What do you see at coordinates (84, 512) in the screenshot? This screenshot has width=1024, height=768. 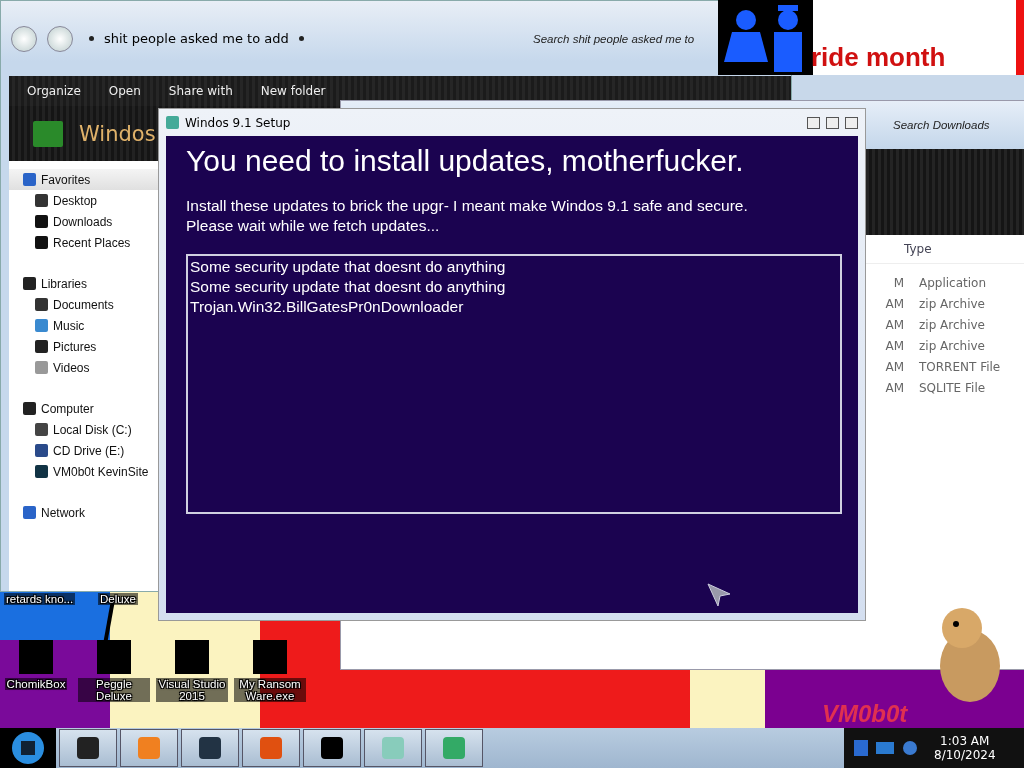 I see `nav-item: Network` at bounding box center [84, 512].